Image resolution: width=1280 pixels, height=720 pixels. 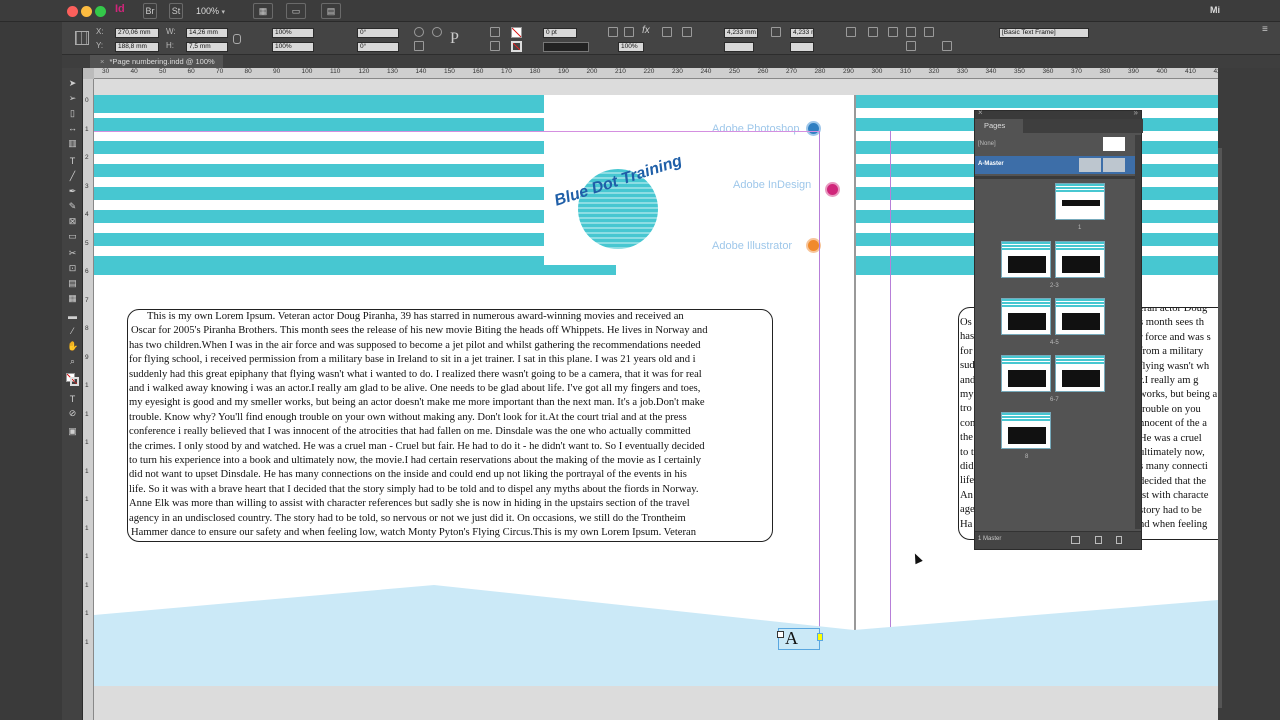 I want to click on fill-stroke-swatches-icon, so click(x=72, y=379).